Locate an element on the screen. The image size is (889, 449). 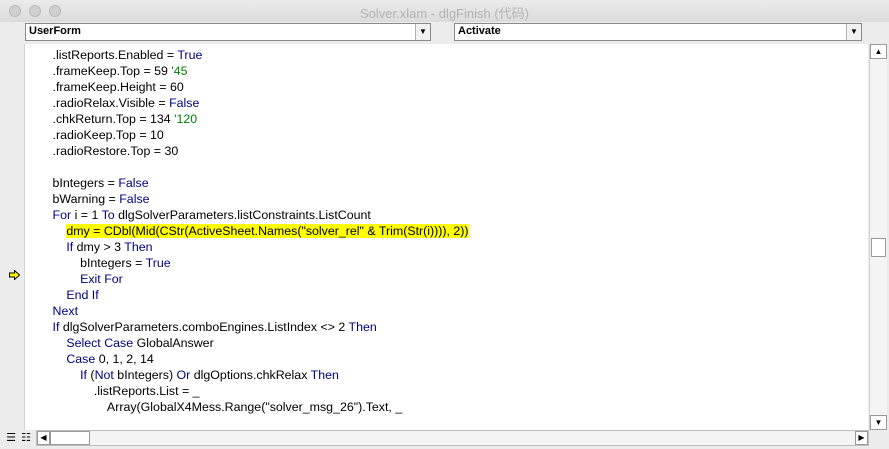
code-line: bIntegers = False is located at coordinates (247, 183).